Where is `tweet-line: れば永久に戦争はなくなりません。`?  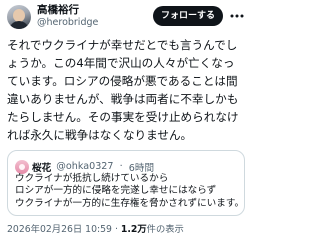 tweet-line: れば永久に戦争はなくなりません。 is located at coordinates (100, 135).